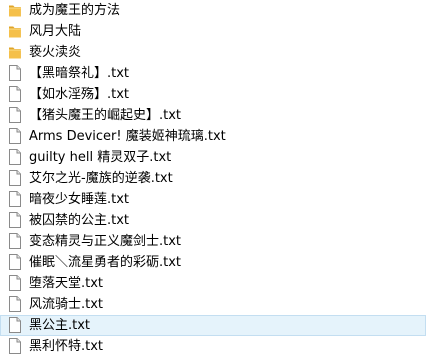  I want to click on list-item: 风月大陆, so click(213, 31).